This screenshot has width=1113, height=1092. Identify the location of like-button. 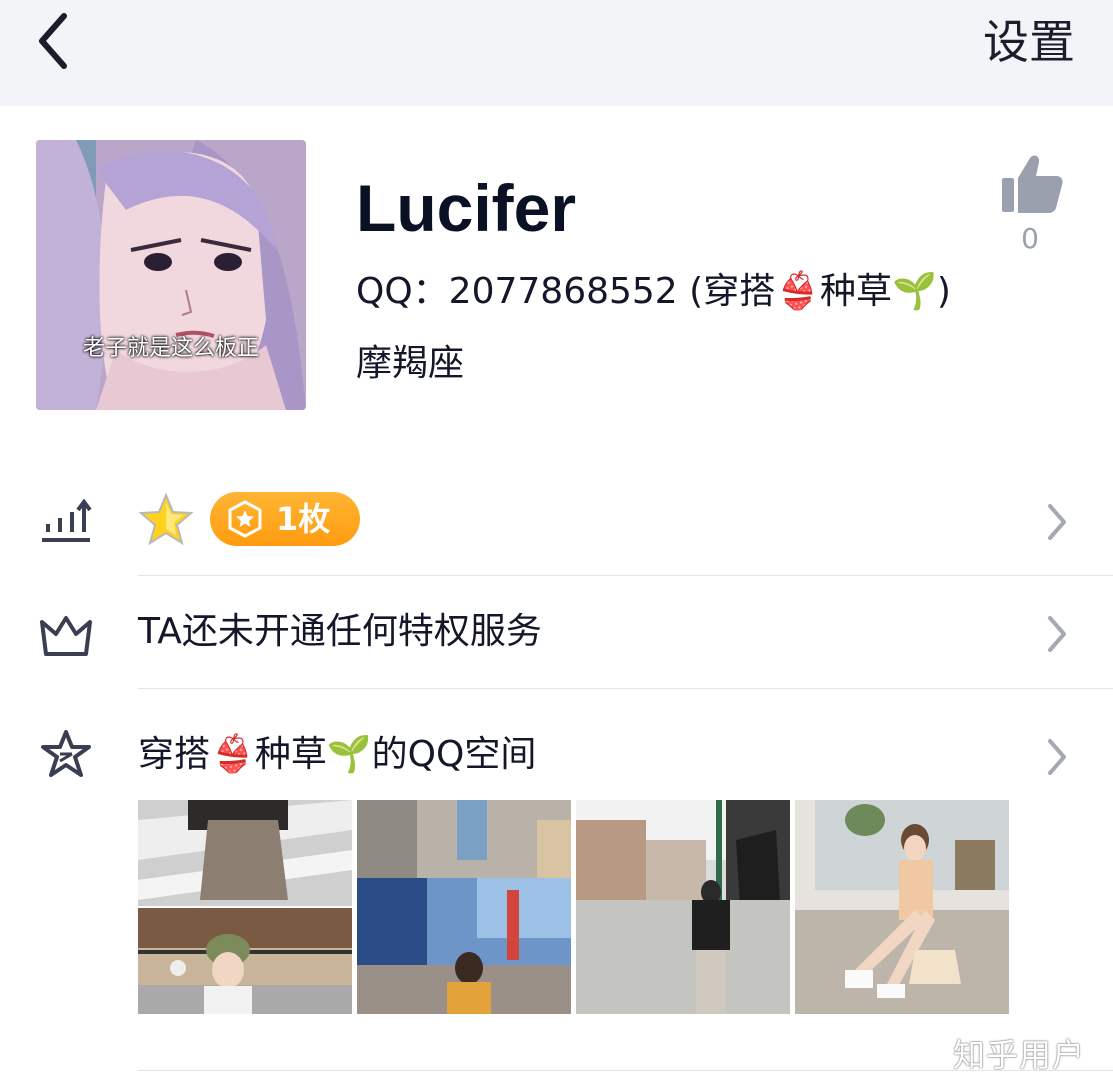
(1031, 185).